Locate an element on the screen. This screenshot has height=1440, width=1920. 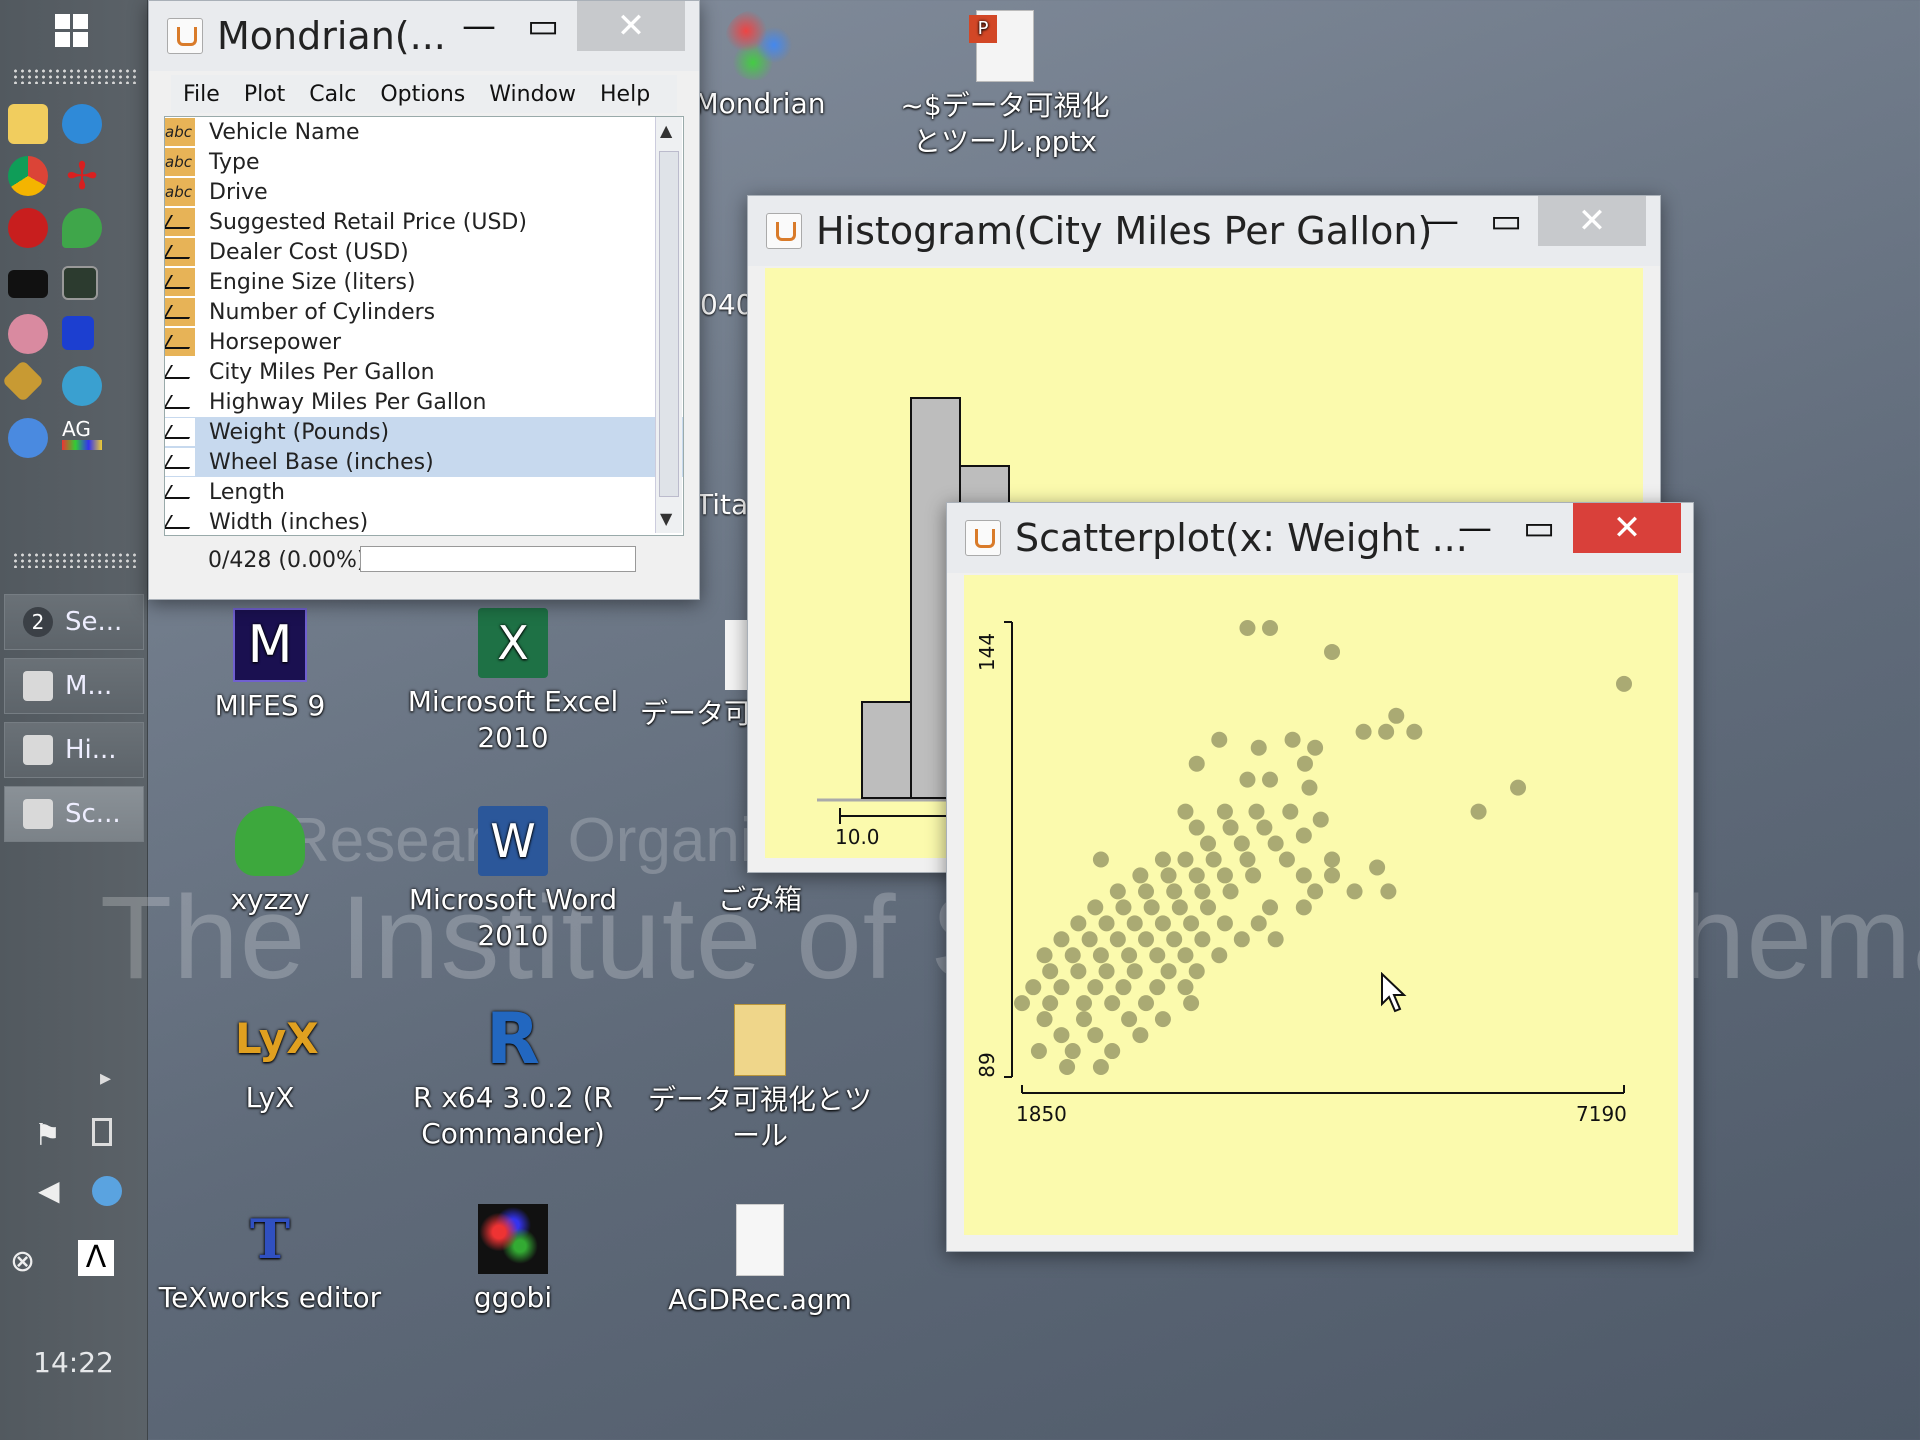
battery-icon is located at coordinates (102, 1132).